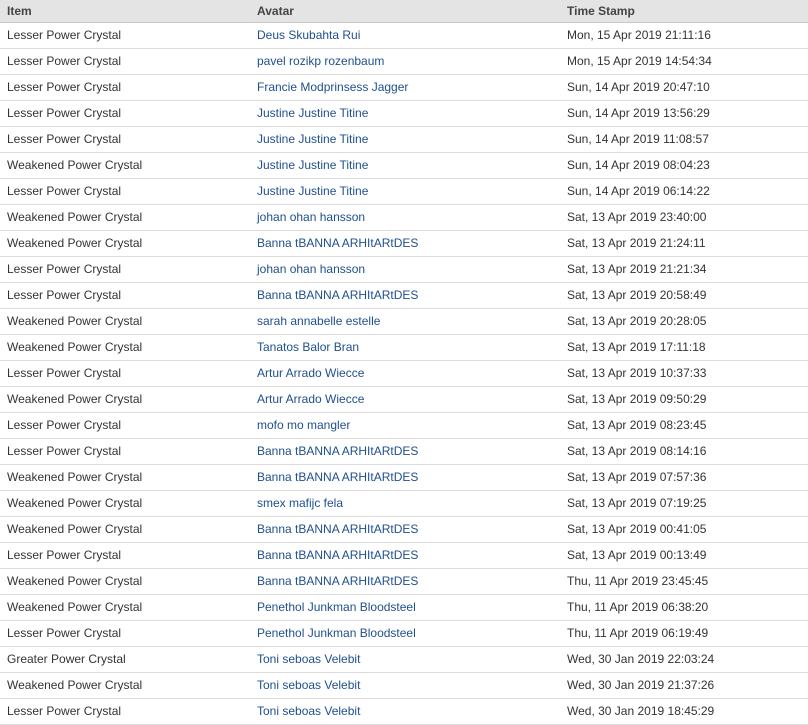 This screenshot has width=808, height=725. I want to click on time-stamp-cell: Sat, 13 Apr 2019 17:11:18, so click(684, 347).